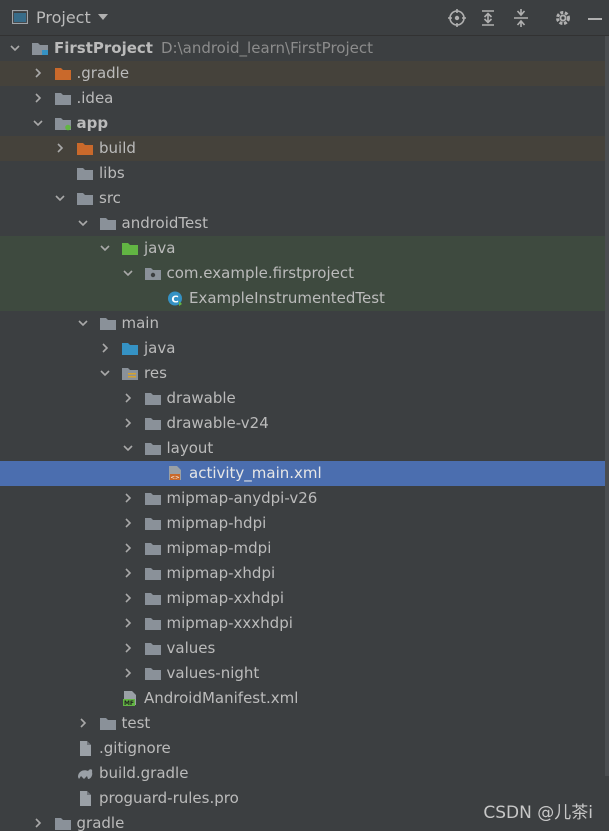 Image resolution: width=609 pixels, height=831 pixels. I want to click on tree-row-label: drawable-v24, so click(218, 423).